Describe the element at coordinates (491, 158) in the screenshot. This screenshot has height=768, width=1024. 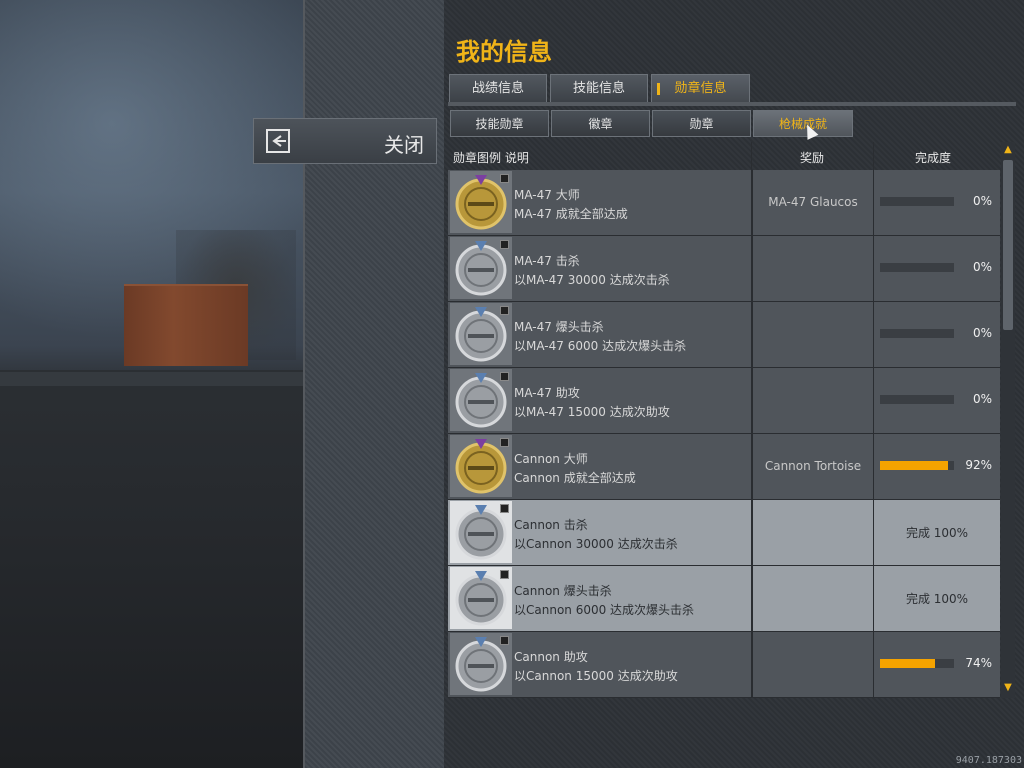
I see `header-medal-desc: 勋章图例 说明` at that location.